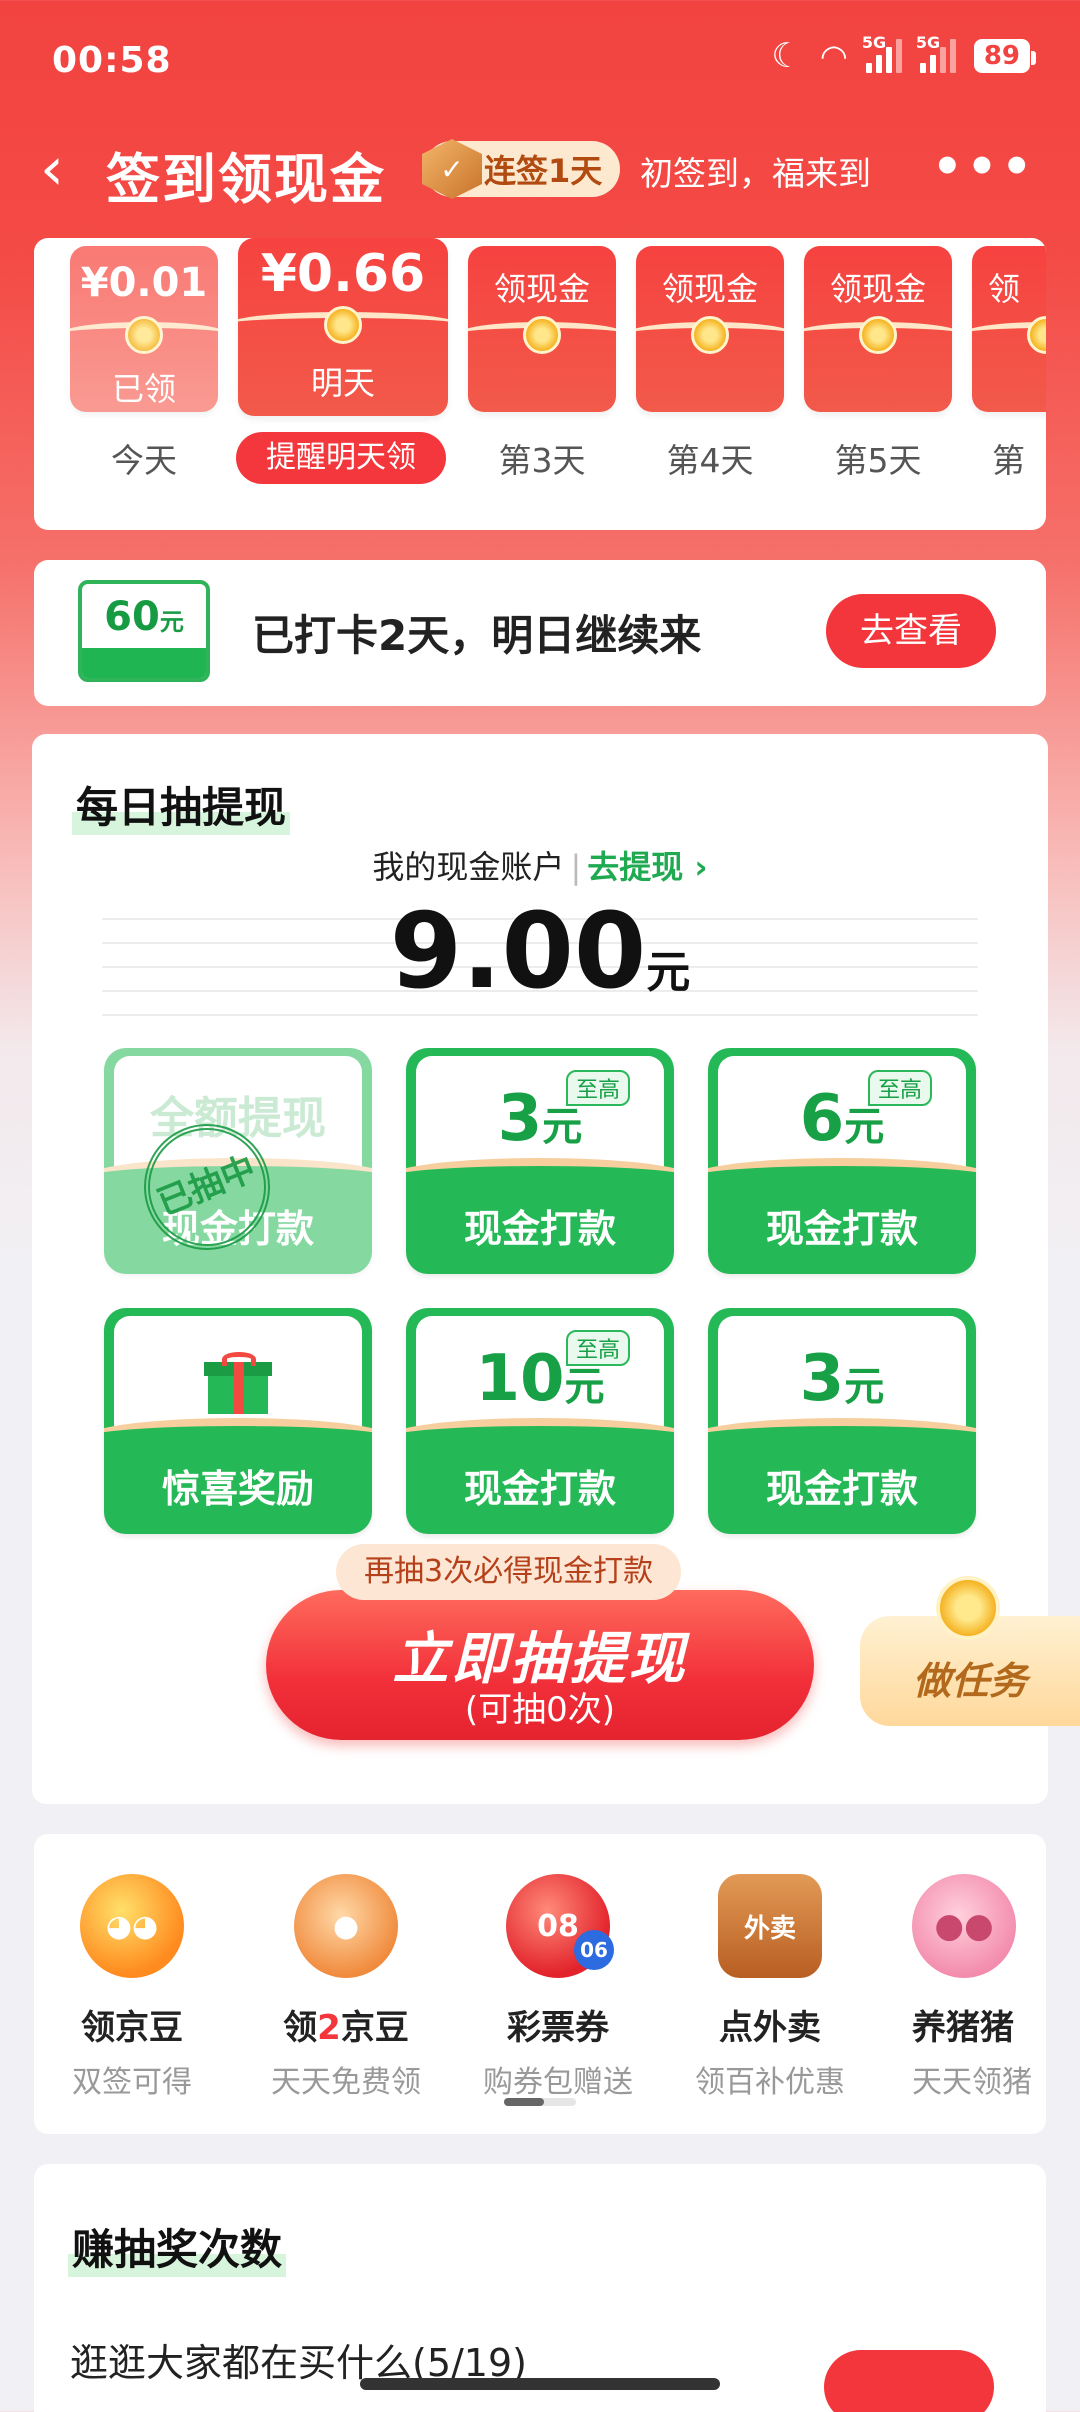 This screenshot has height=2412, width=1080. Describe the element at coordinates (132, 2082) in the screenshot. I see `shortcut-desc: 双签可得` at that location.